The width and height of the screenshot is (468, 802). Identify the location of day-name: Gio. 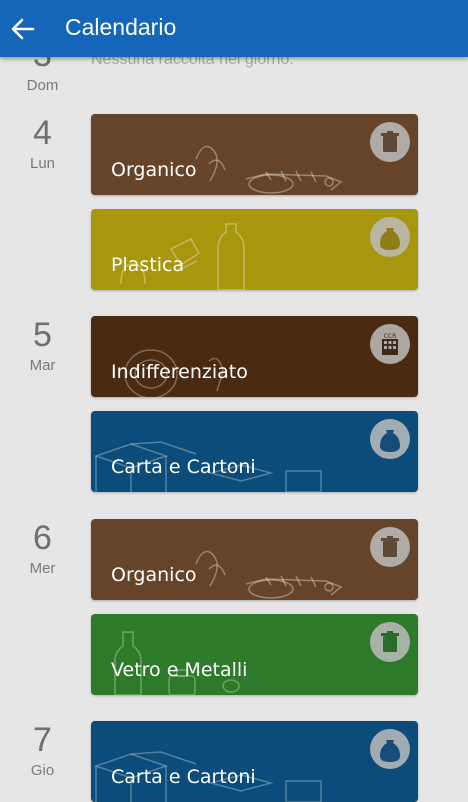
(42, 770).